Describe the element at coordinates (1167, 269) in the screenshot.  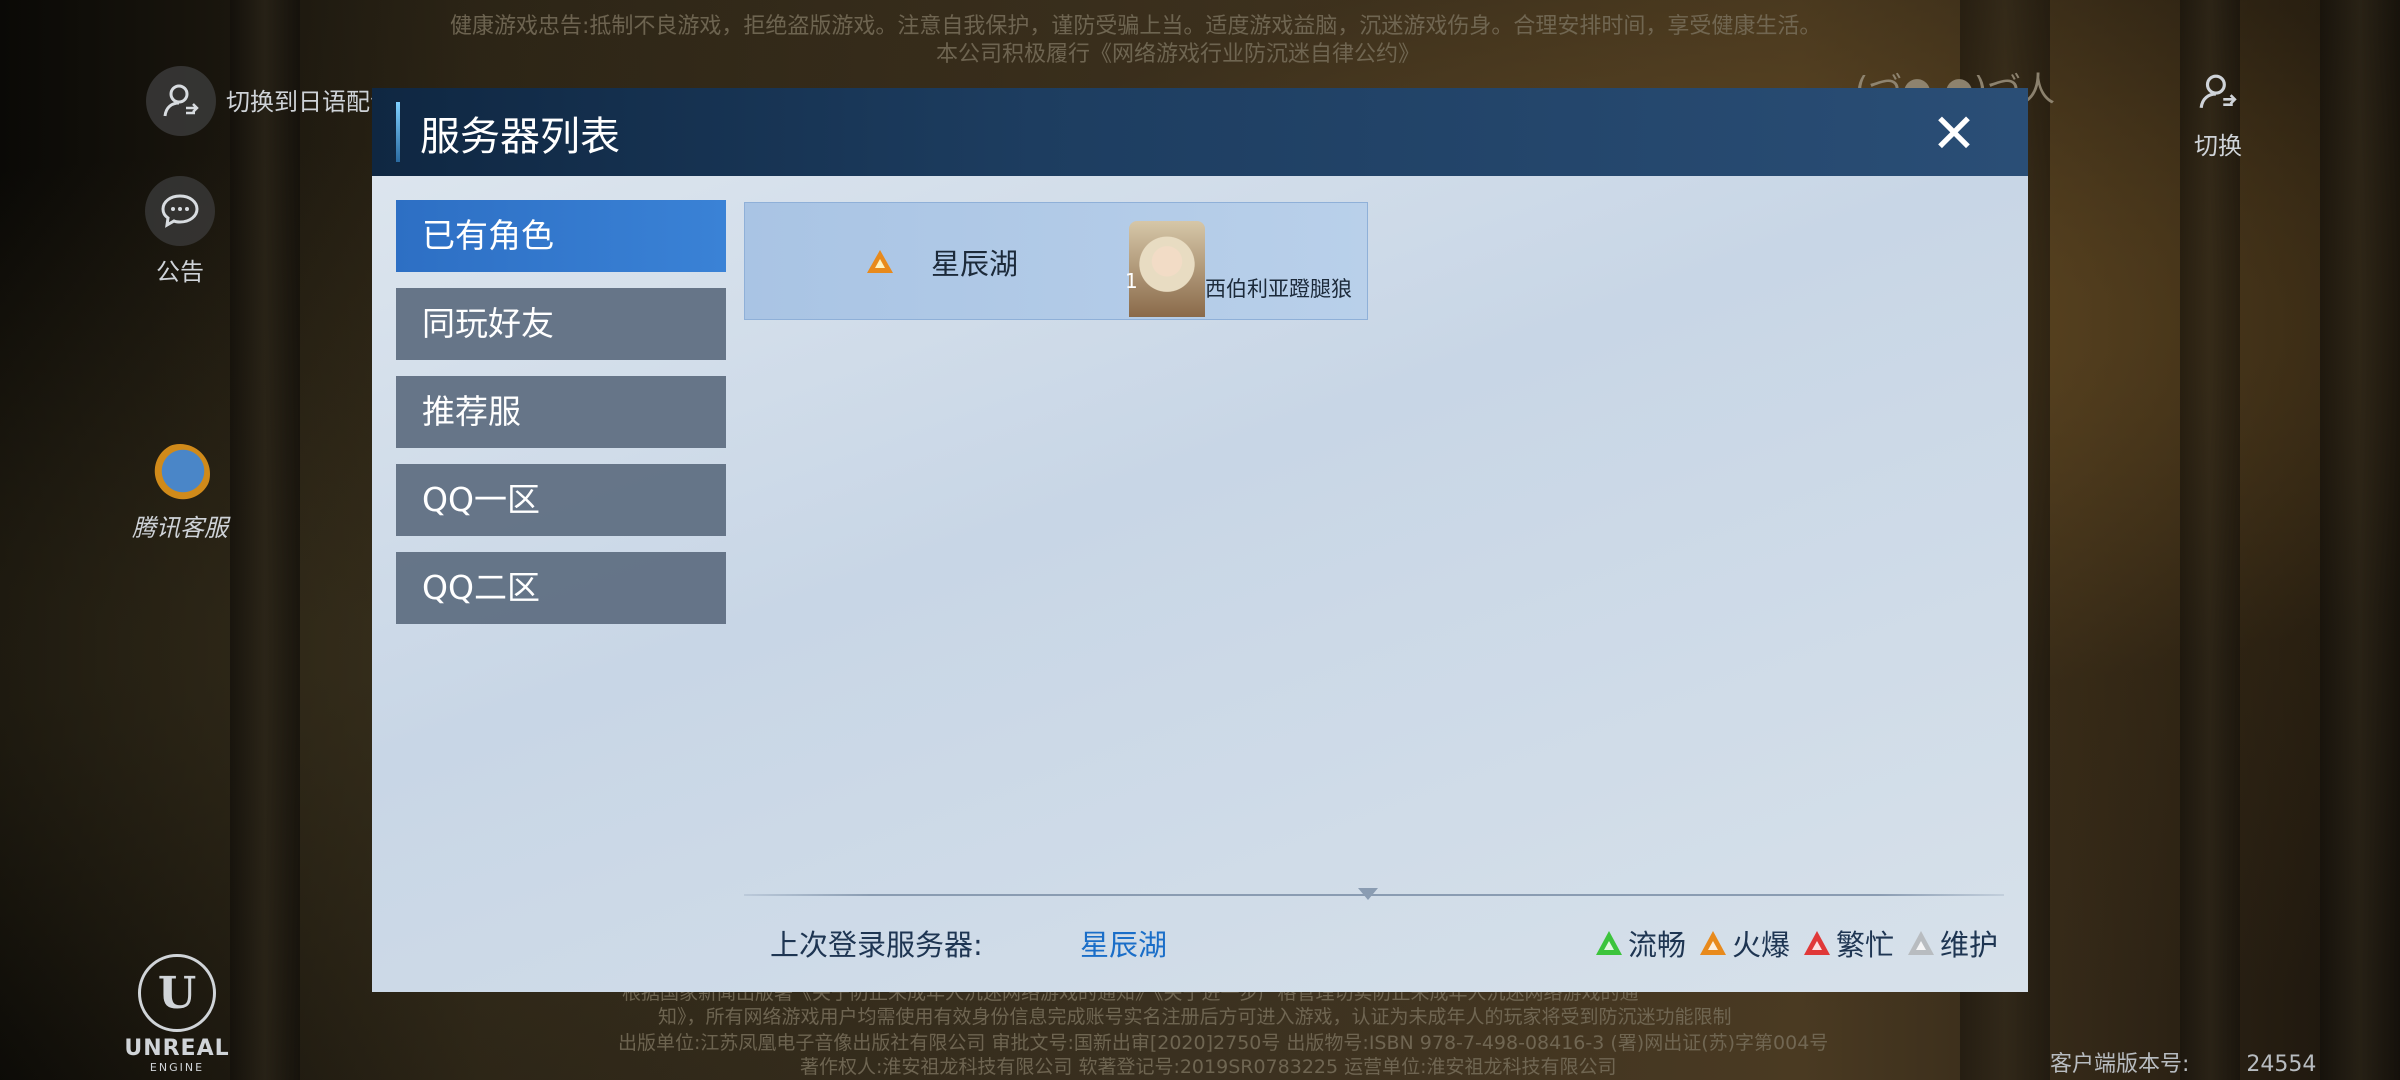
I see `character-avatar` at that location.